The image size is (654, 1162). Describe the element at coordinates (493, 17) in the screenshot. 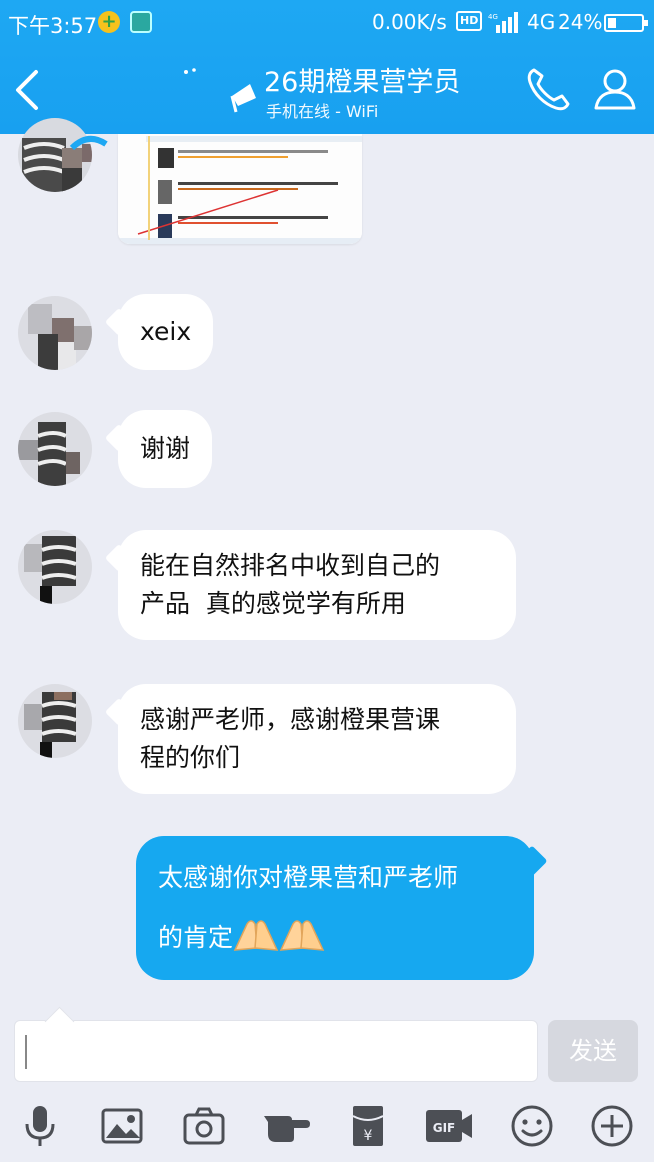

I see `svg-text: 4G` at that location.